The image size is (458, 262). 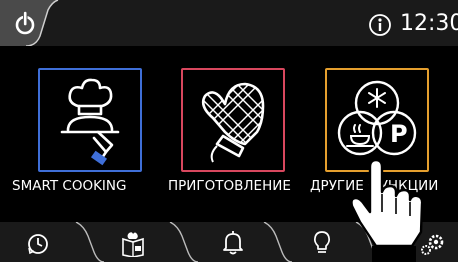 I want to click on pointing-hand-icon, so click(x=387, y=210).